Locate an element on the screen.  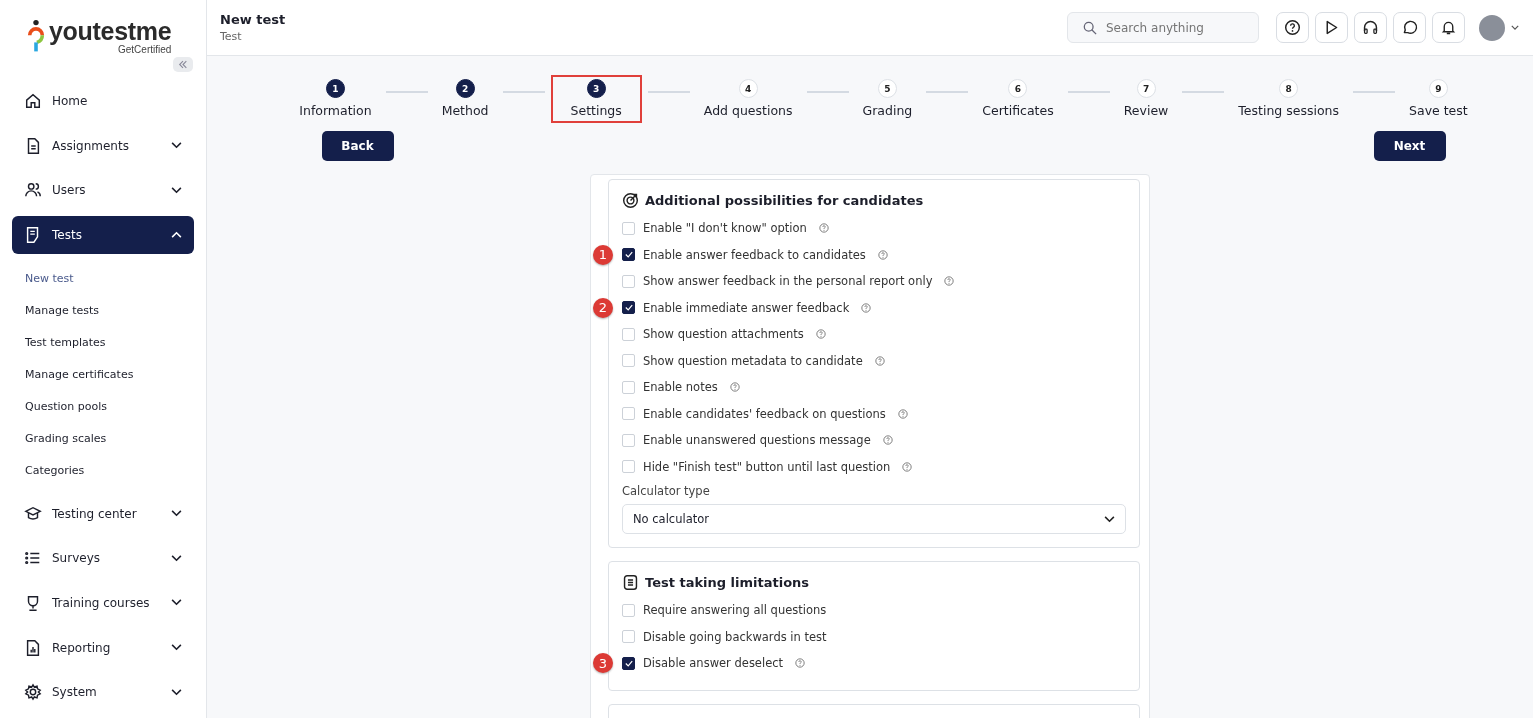
sidebar-item: Assignments is located at coordinates (103, 145).